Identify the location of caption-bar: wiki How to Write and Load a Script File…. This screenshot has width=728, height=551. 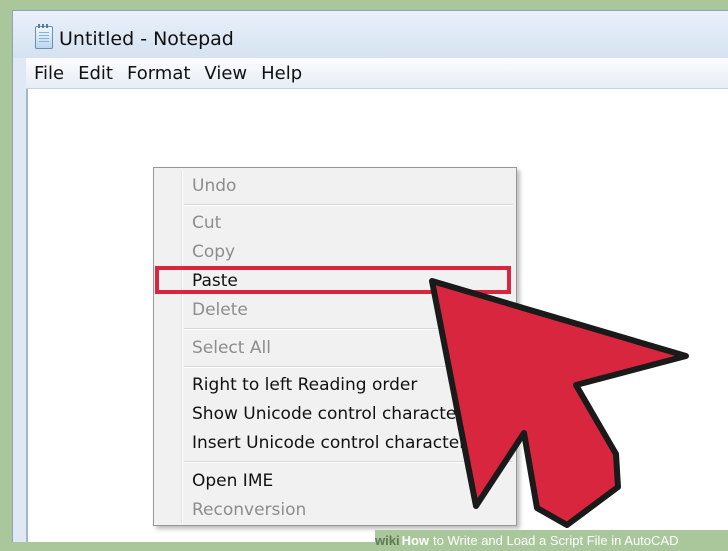
(551, 540).